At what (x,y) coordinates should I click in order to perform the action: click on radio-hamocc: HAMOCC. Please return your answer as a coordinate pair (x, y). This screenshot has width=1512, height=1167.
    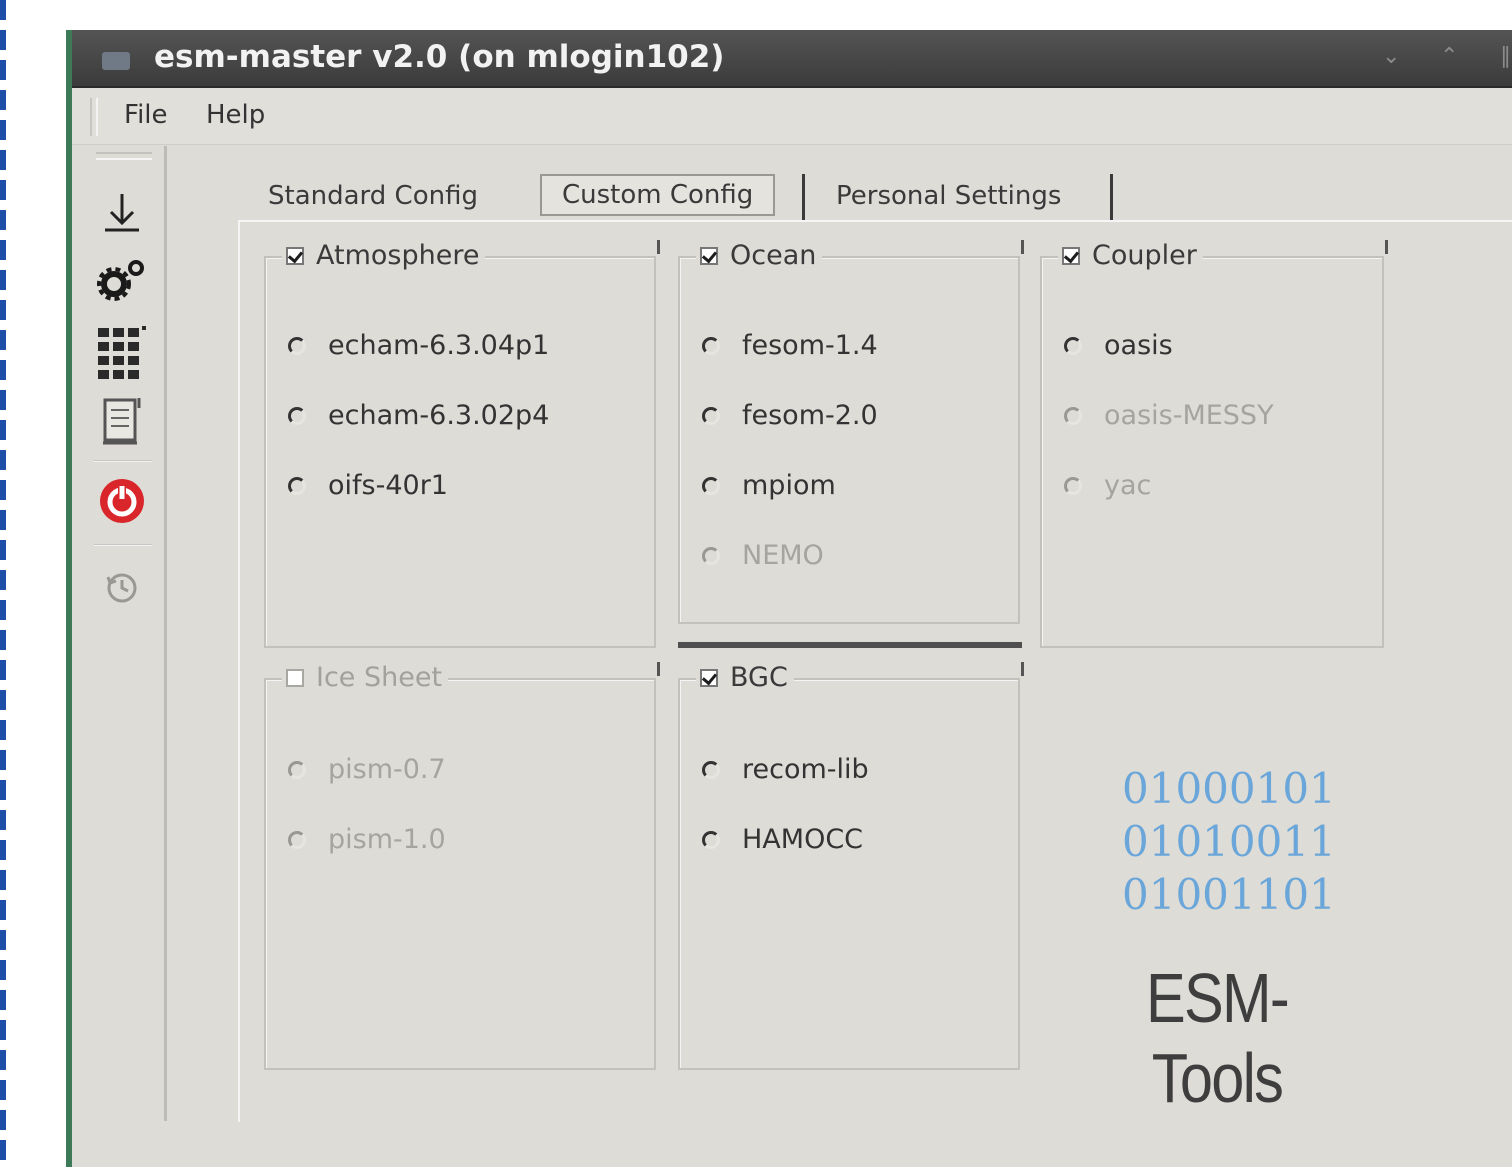
    Looking at the image, I should click on (782, 839).